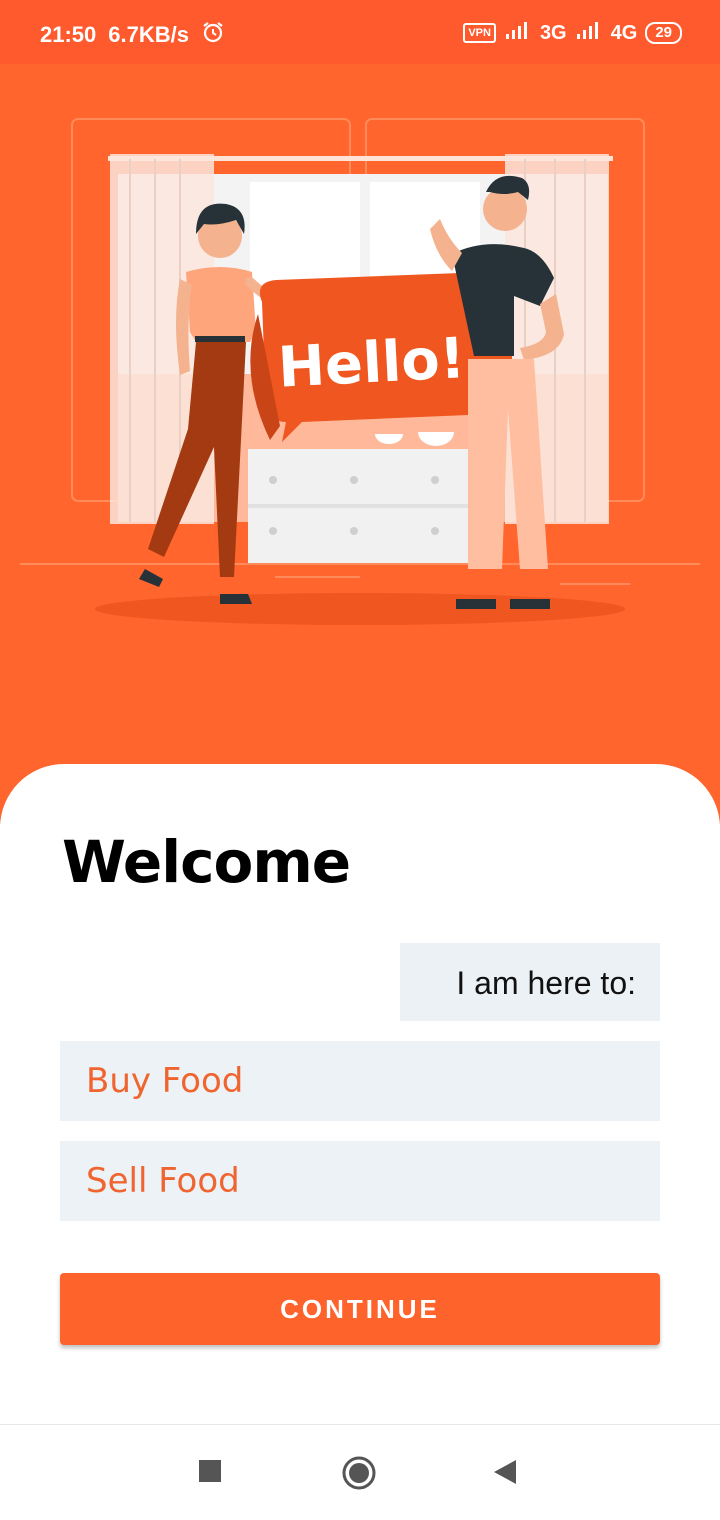 The width and height of the screenshot is (720, 1520). I want to click on system-nav-bar, so click(360, 1472).